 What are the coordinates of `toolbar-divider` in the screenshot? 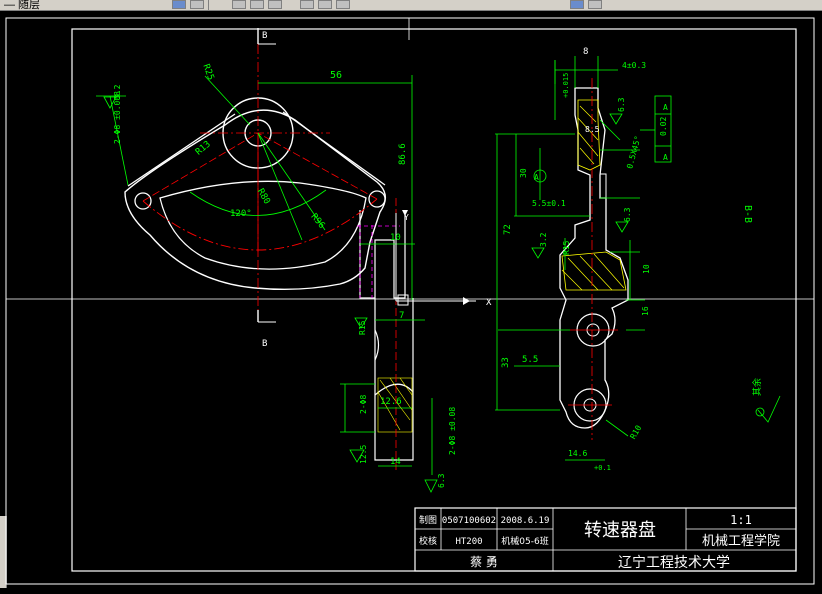 It's located at (208, 5).